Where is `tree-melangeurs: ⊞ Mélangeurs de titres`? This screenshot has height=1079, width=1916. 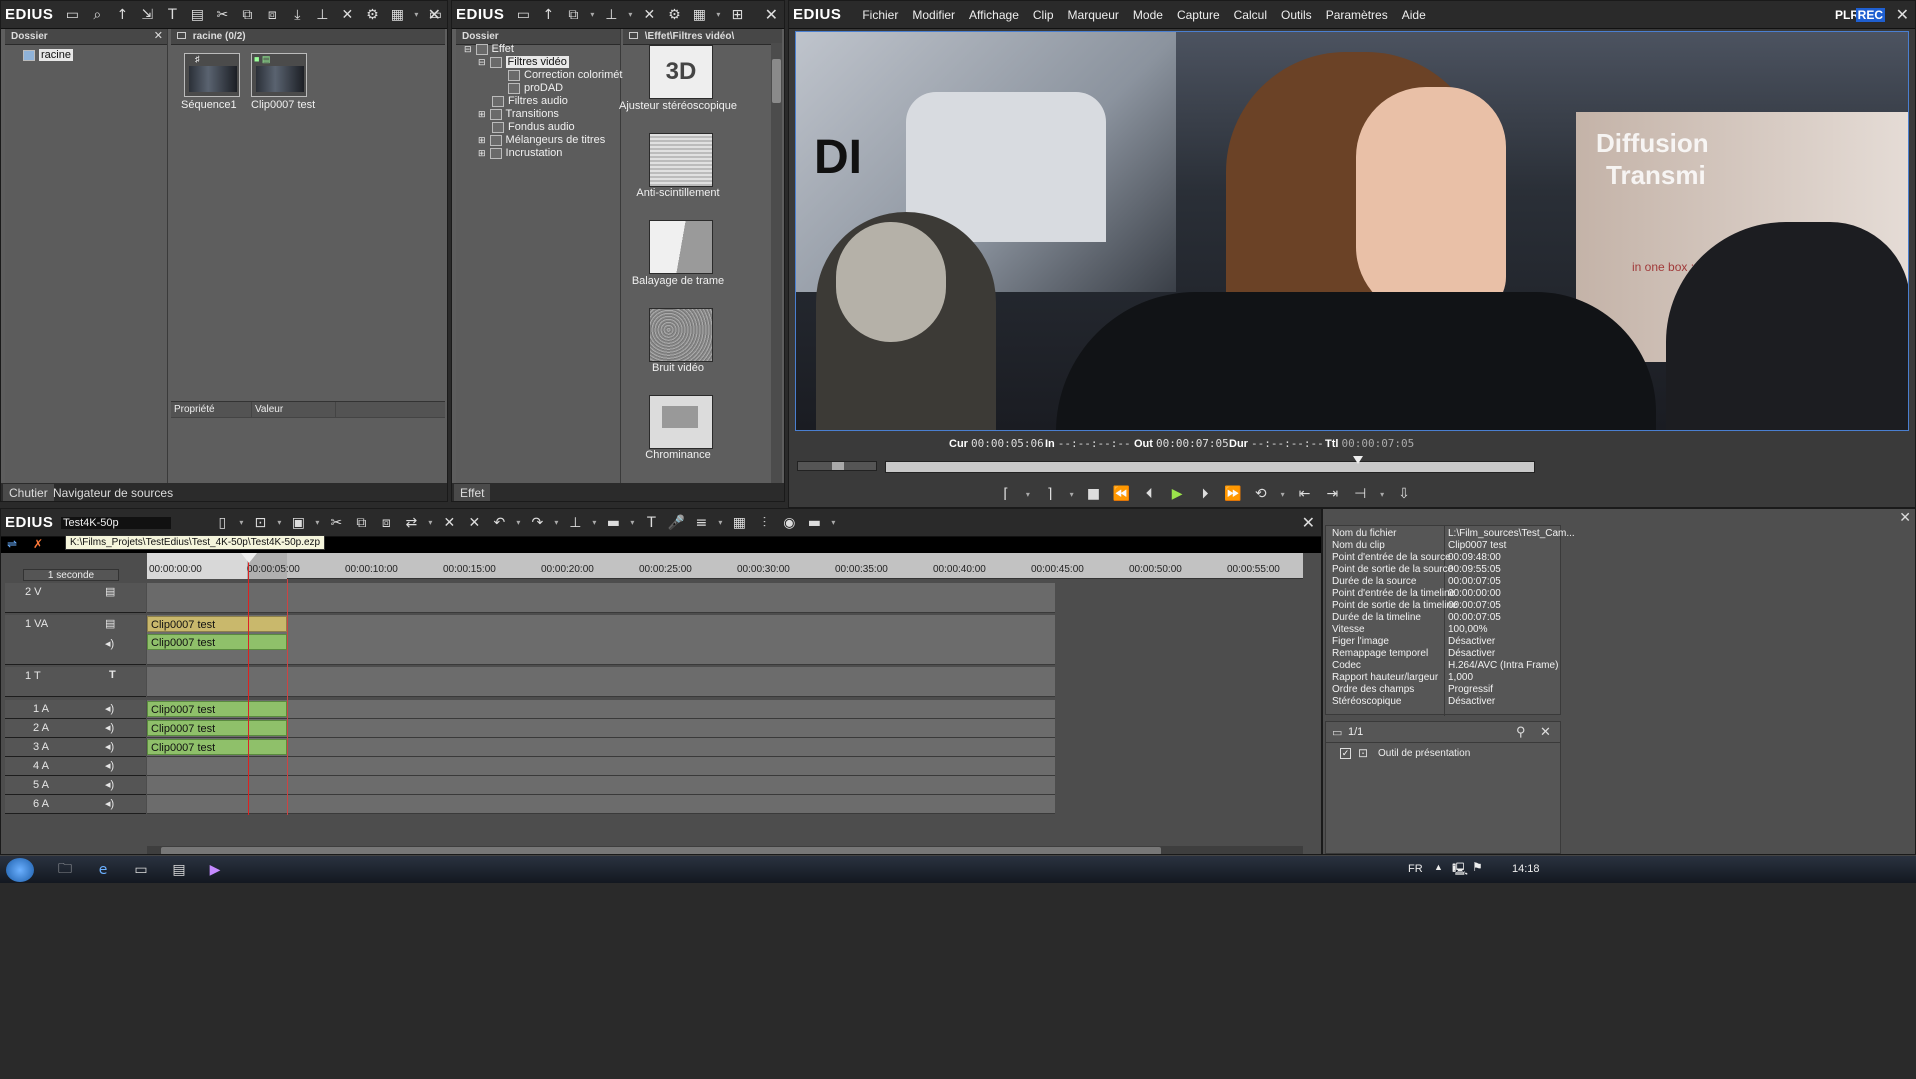 tree-melangeurs: ⊞ Mélangeurs de titres is located at coordinates (541, 140).